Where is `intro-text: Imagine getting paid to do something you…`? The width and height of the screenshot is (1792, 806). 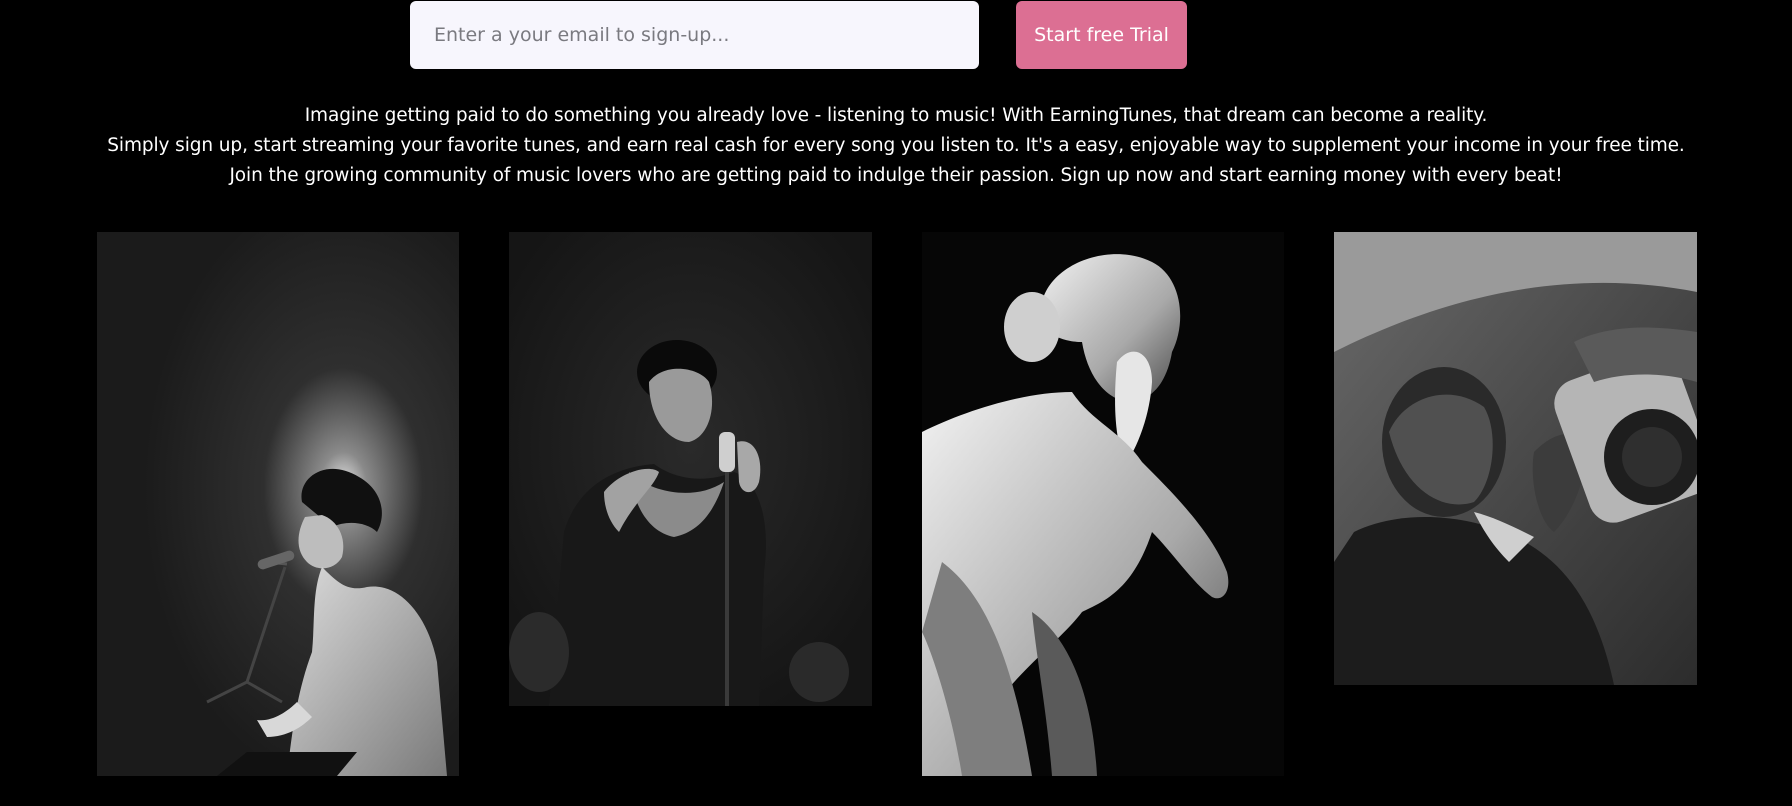 intro-text: Imagine getting paid to do something you… is located at coordinates (896, 146).